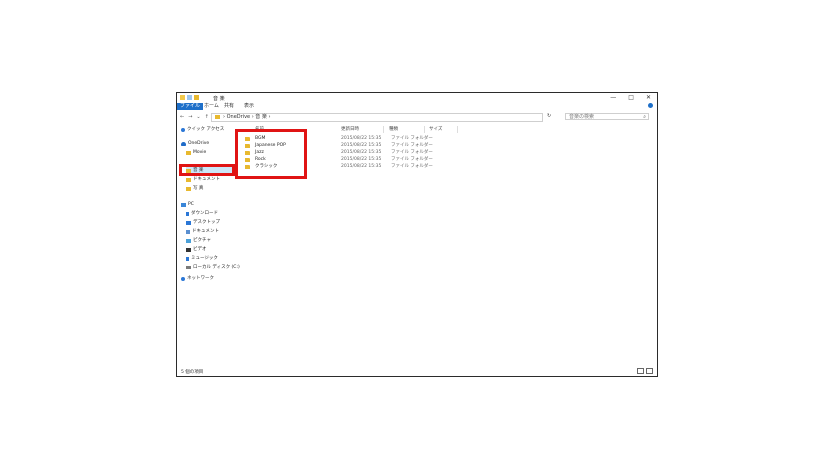 Image resolution: width=834 pixels, height=470 pixels. Describe the element at coordinates (640, 371) in the screenshot. I see `details-view-icon` at that location.